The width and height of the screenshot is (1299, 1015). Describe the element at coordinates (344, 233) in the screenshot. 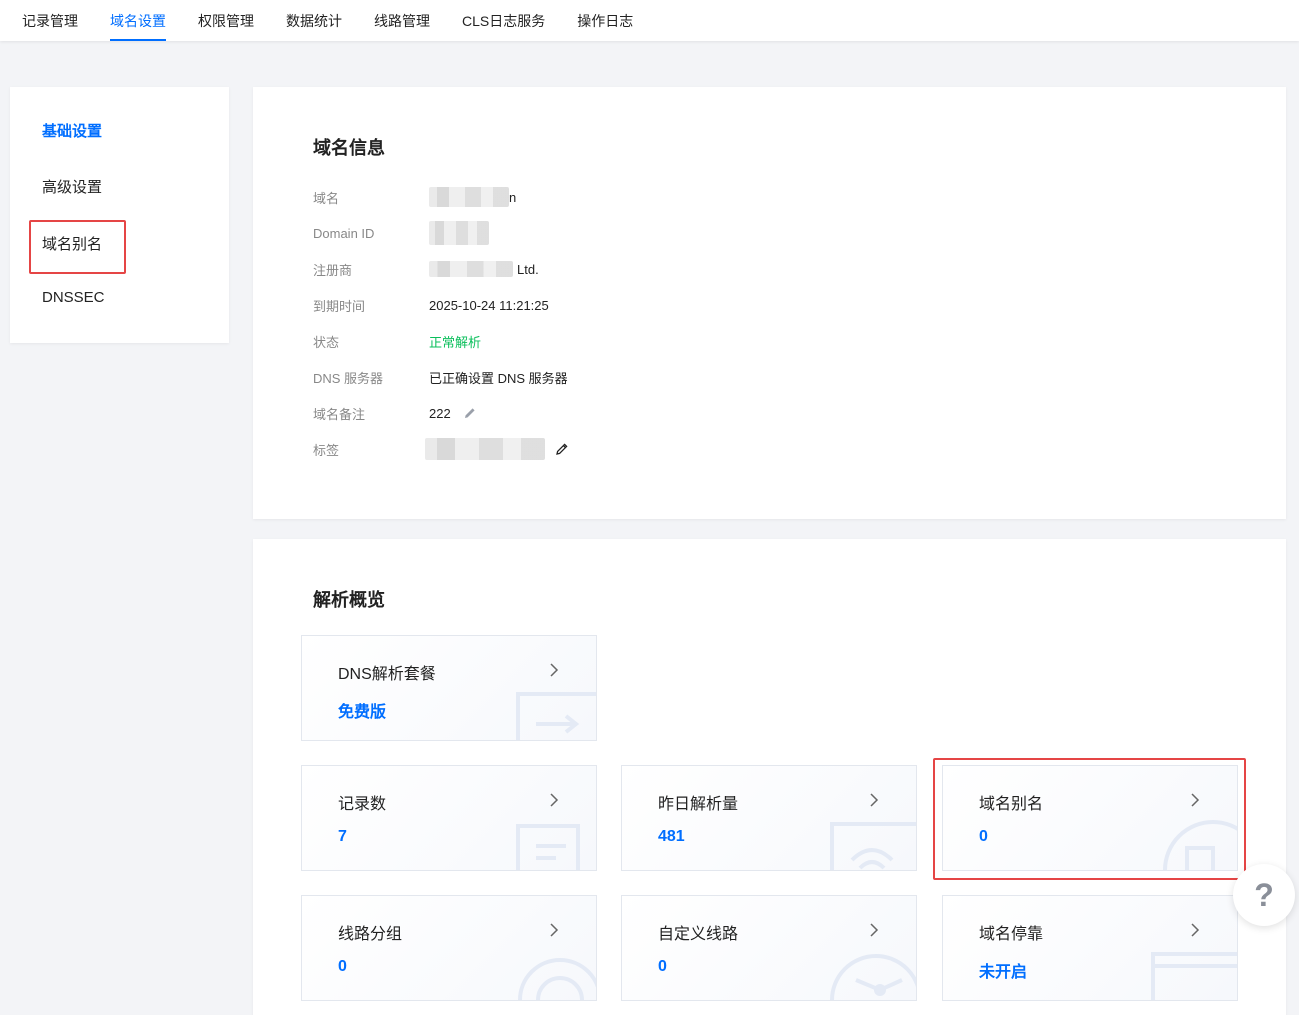

I see `info-label: Domain ID` at that location.